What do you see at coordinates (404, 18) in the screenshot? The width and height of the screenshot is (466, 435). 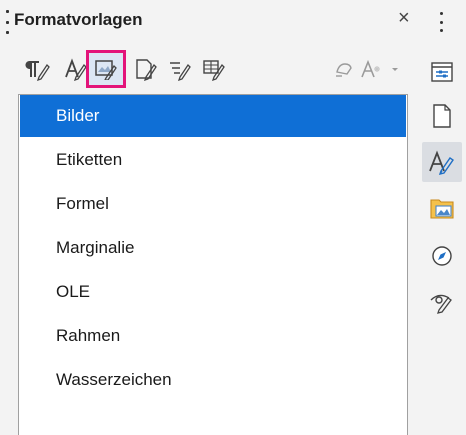 I see `close-icon: ×` at bounding box center [404, 18].